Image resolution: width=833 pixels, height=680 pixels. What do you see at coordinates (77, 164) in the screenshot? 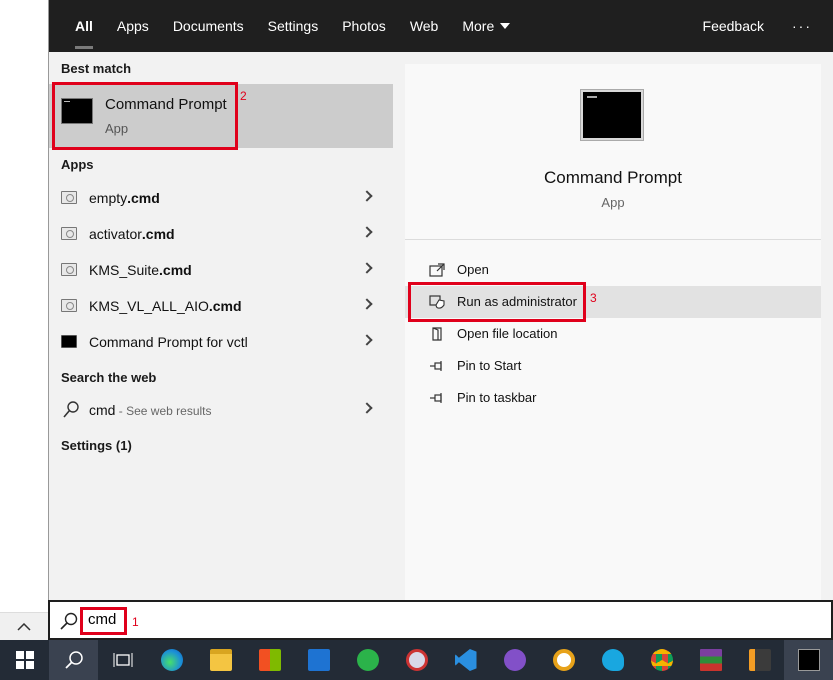
I see `apps-heading: Apps` at bounding box center [77, 164].